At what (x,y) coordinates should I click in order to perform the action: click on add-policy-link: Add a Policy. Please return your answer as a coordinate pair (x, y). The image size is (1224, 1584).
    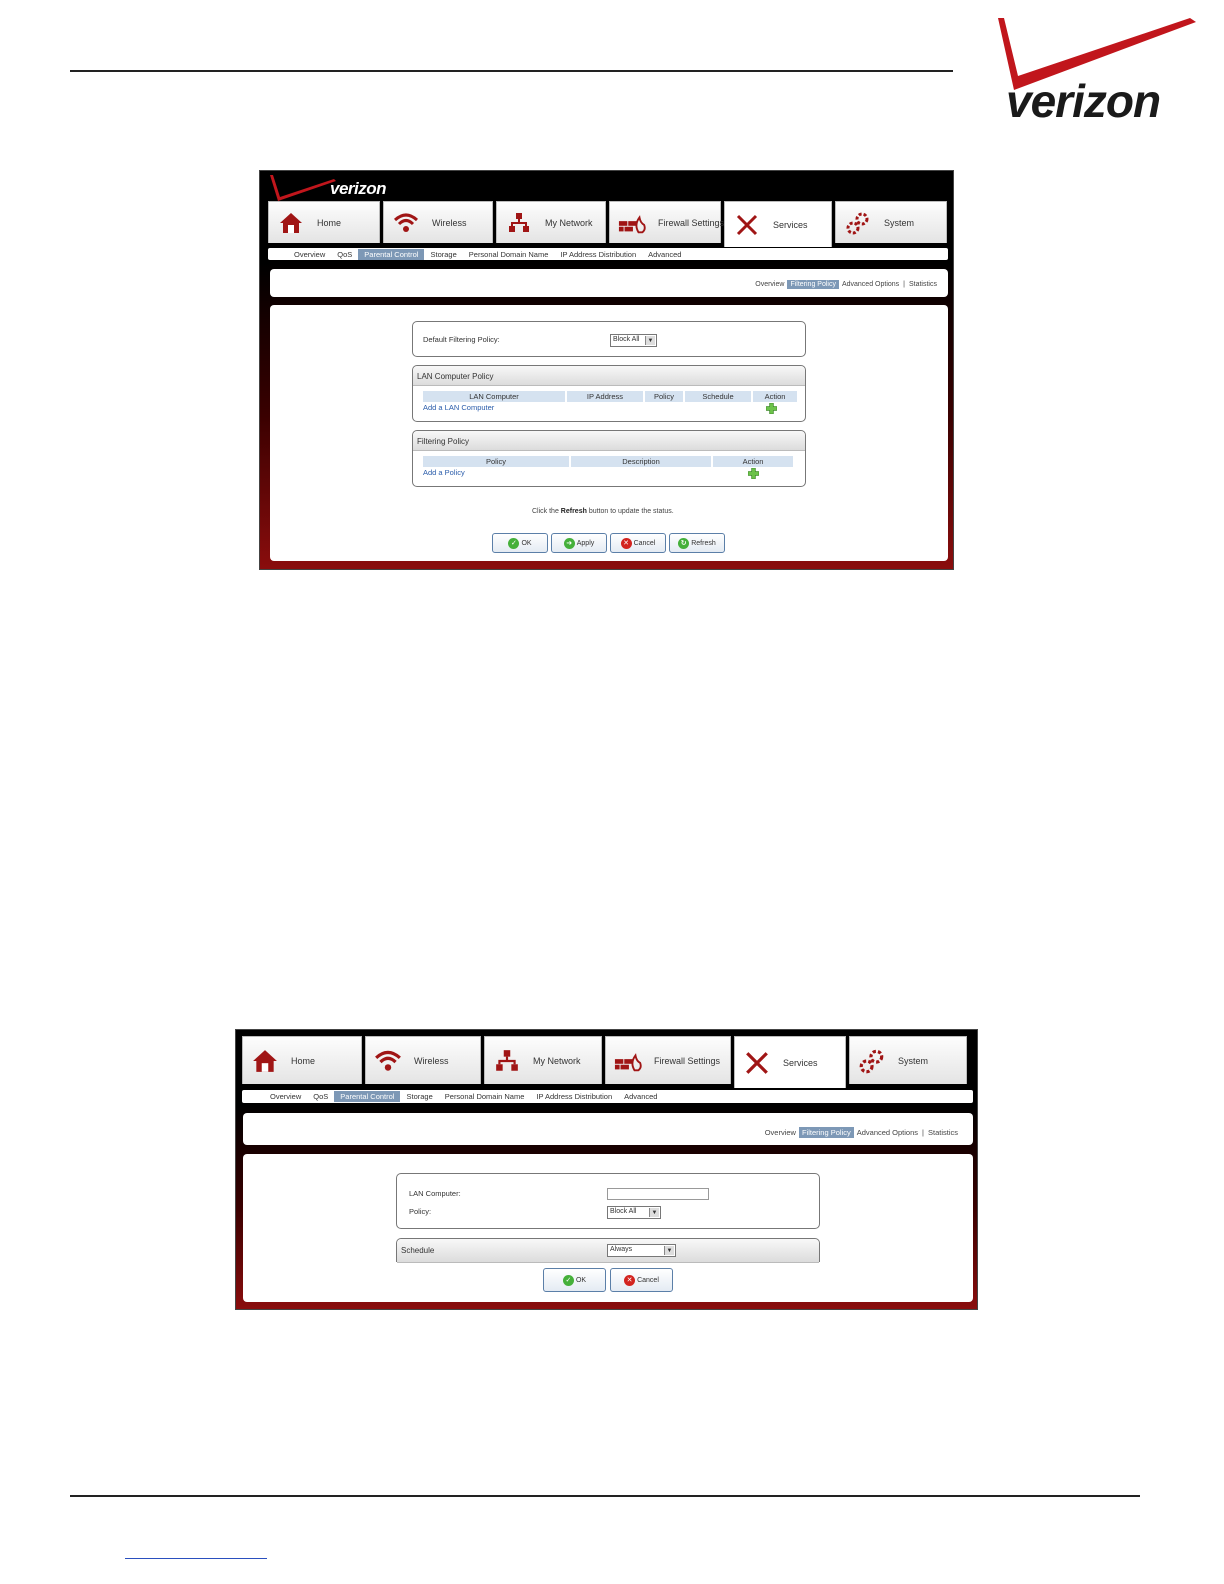
    Looking at the image, I should click on (444, 472).